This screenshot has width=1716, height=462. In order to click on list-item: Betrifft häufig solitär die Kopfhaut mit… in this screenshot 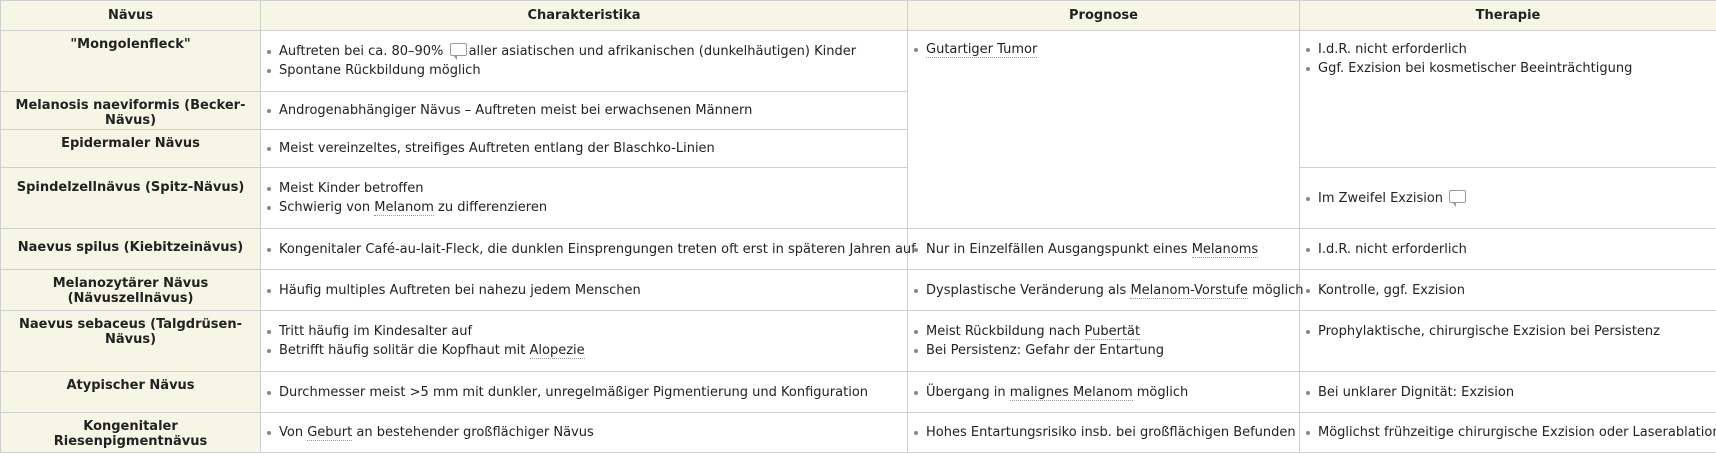, I will do `click(584, 350)`.